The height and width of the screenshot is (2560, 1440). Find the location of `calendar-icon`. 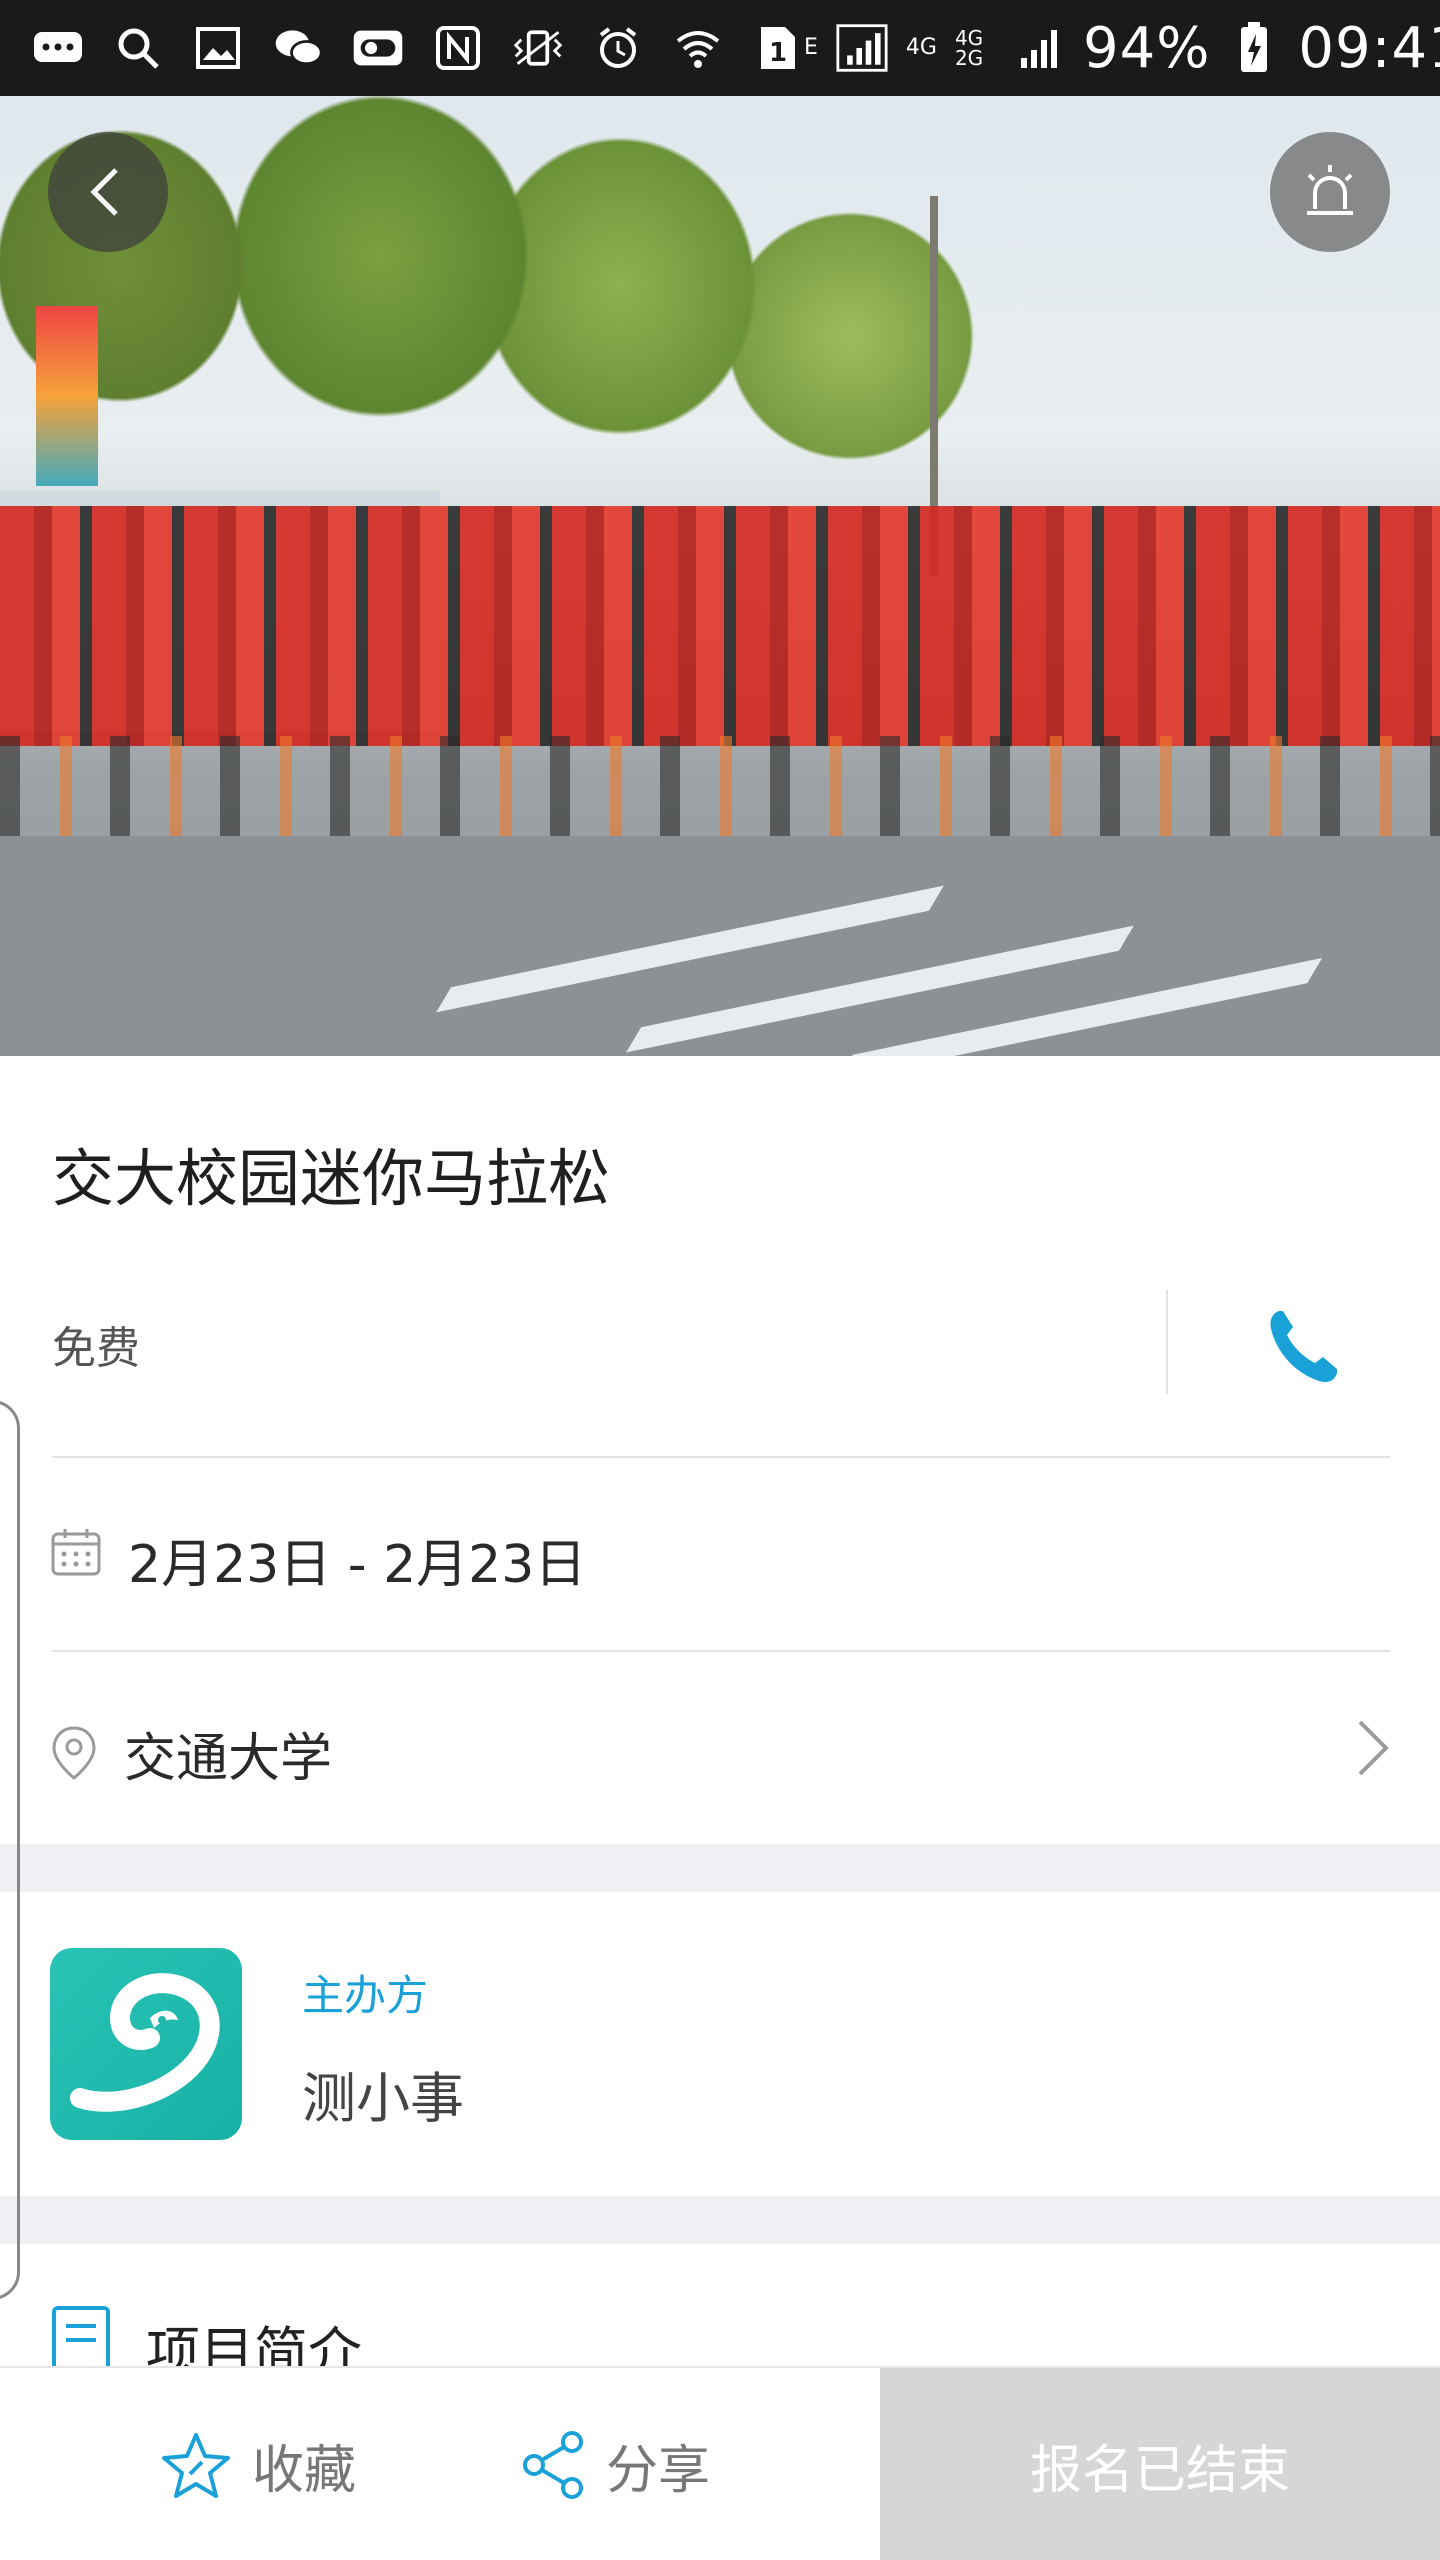

calendar-icon is located at coordinates (76, 1552).